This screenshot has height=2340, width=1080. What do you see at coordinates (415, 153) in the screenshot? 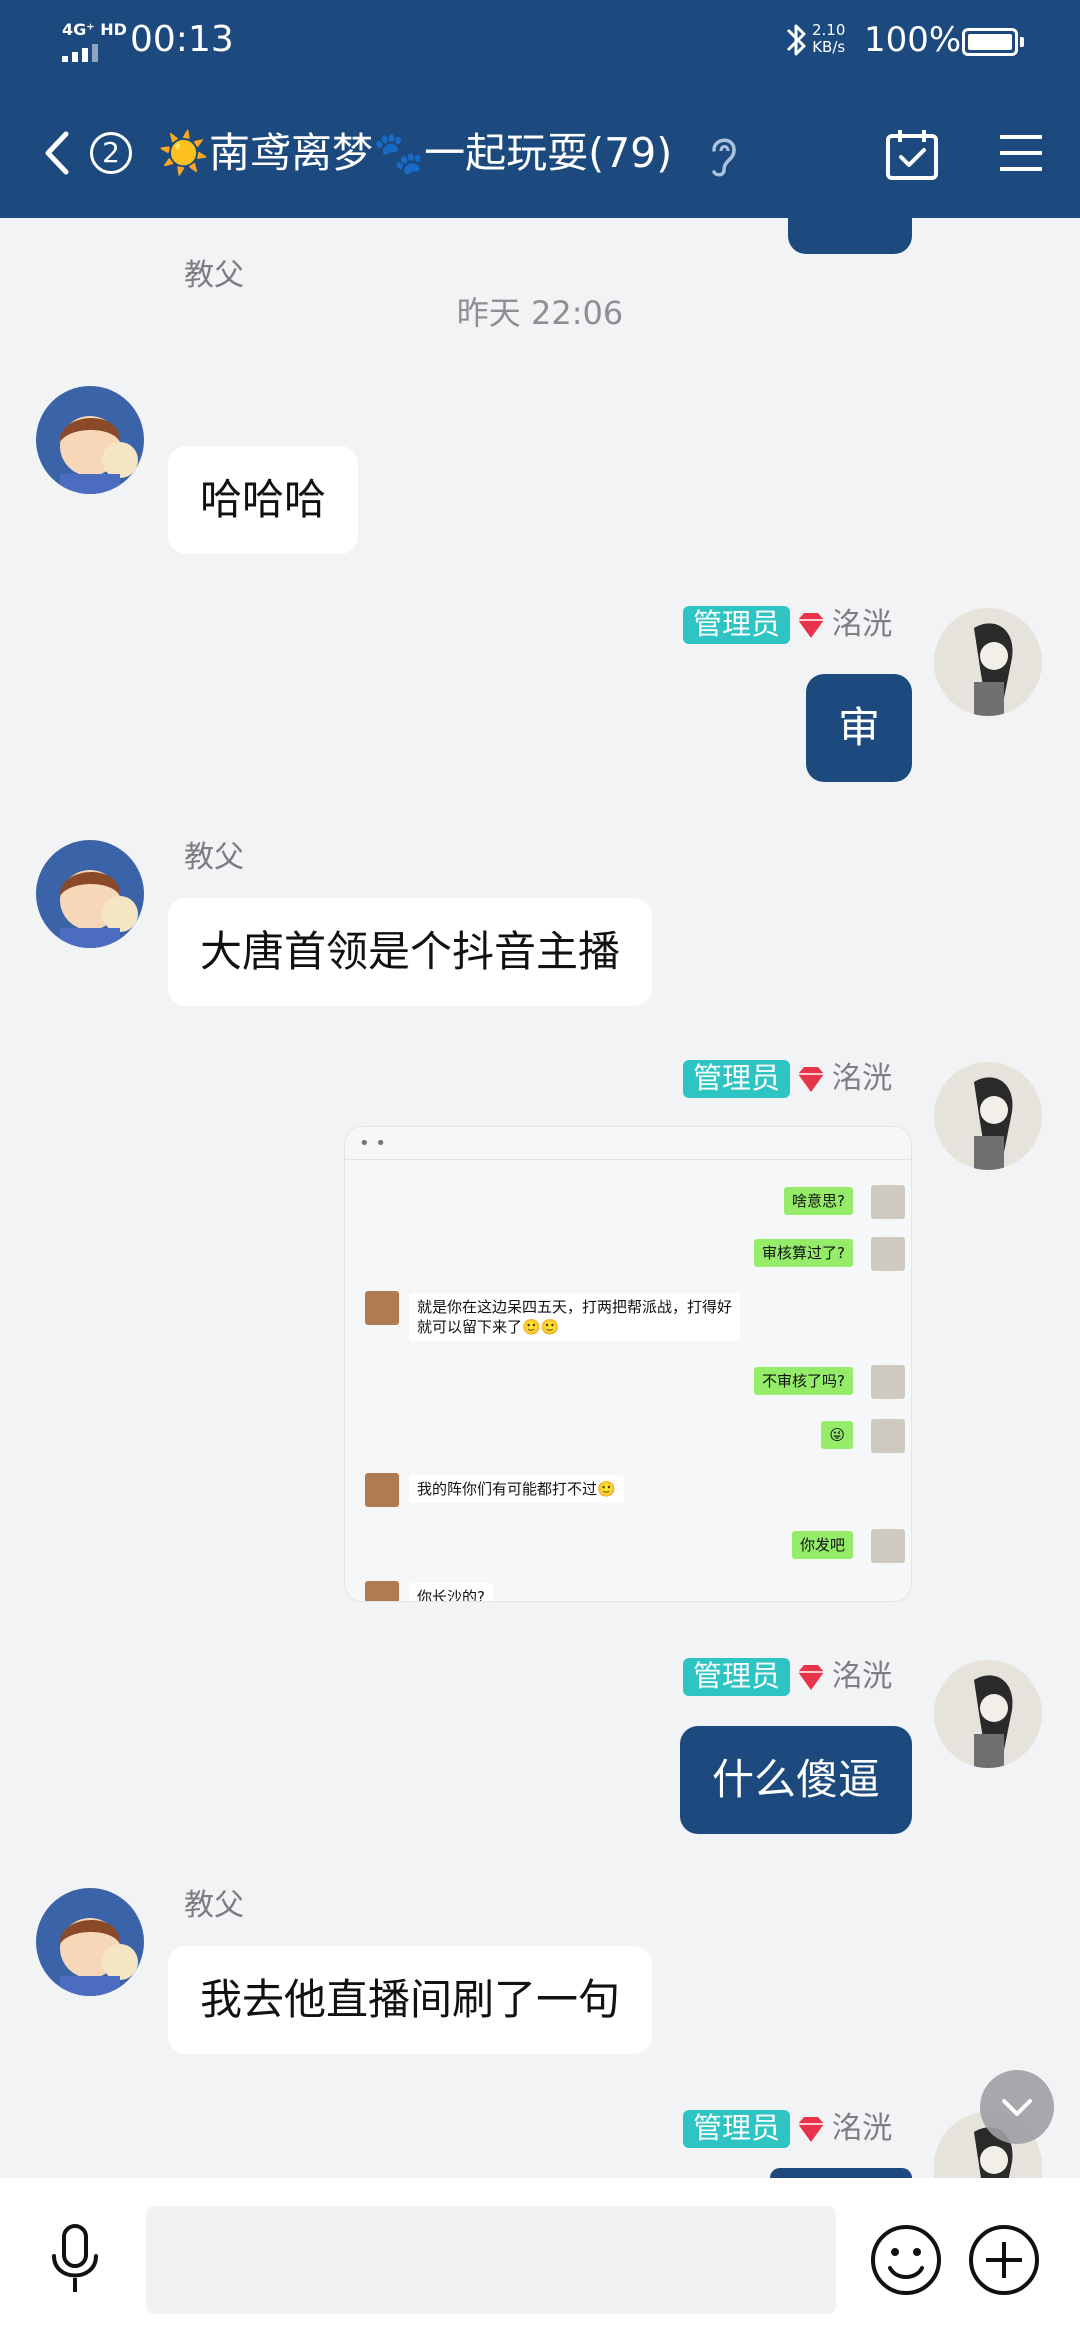
I see `group-title: ☀️南鸢离梦🐾一起玩耍(79)` at bounding box center [415, 153].